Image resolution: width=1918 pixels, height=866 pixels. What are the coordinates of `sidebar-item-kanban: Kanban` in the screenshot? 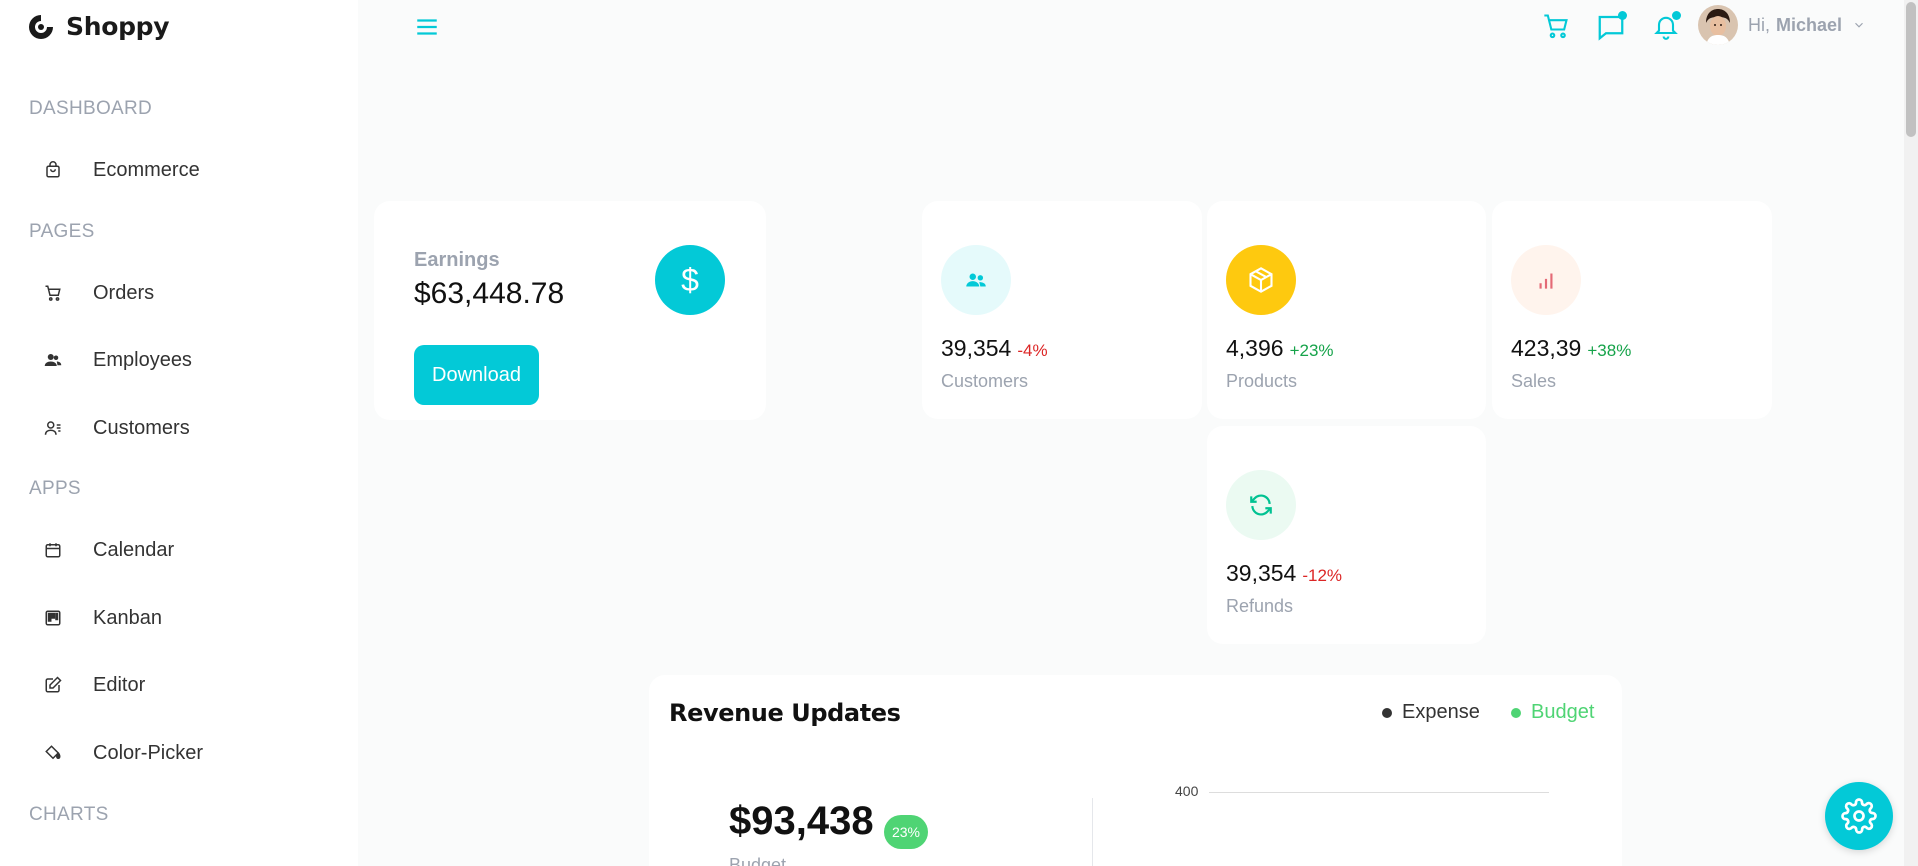 It's located at (178, 618).